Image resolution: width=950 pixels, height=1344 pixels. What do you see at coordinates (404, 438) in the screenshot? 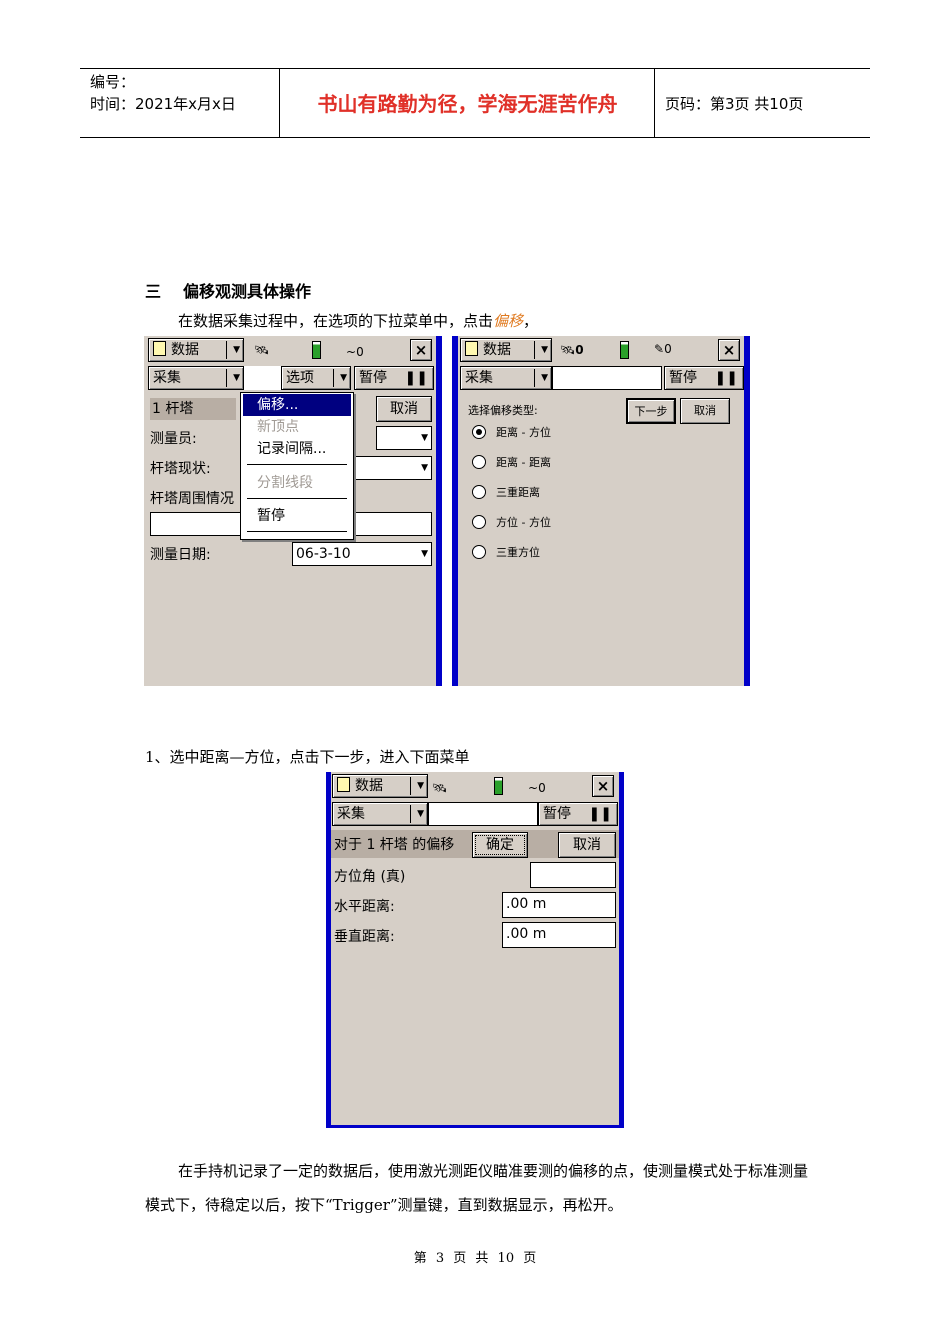
I see `surveyor-select` at bounding box center [404, 438].